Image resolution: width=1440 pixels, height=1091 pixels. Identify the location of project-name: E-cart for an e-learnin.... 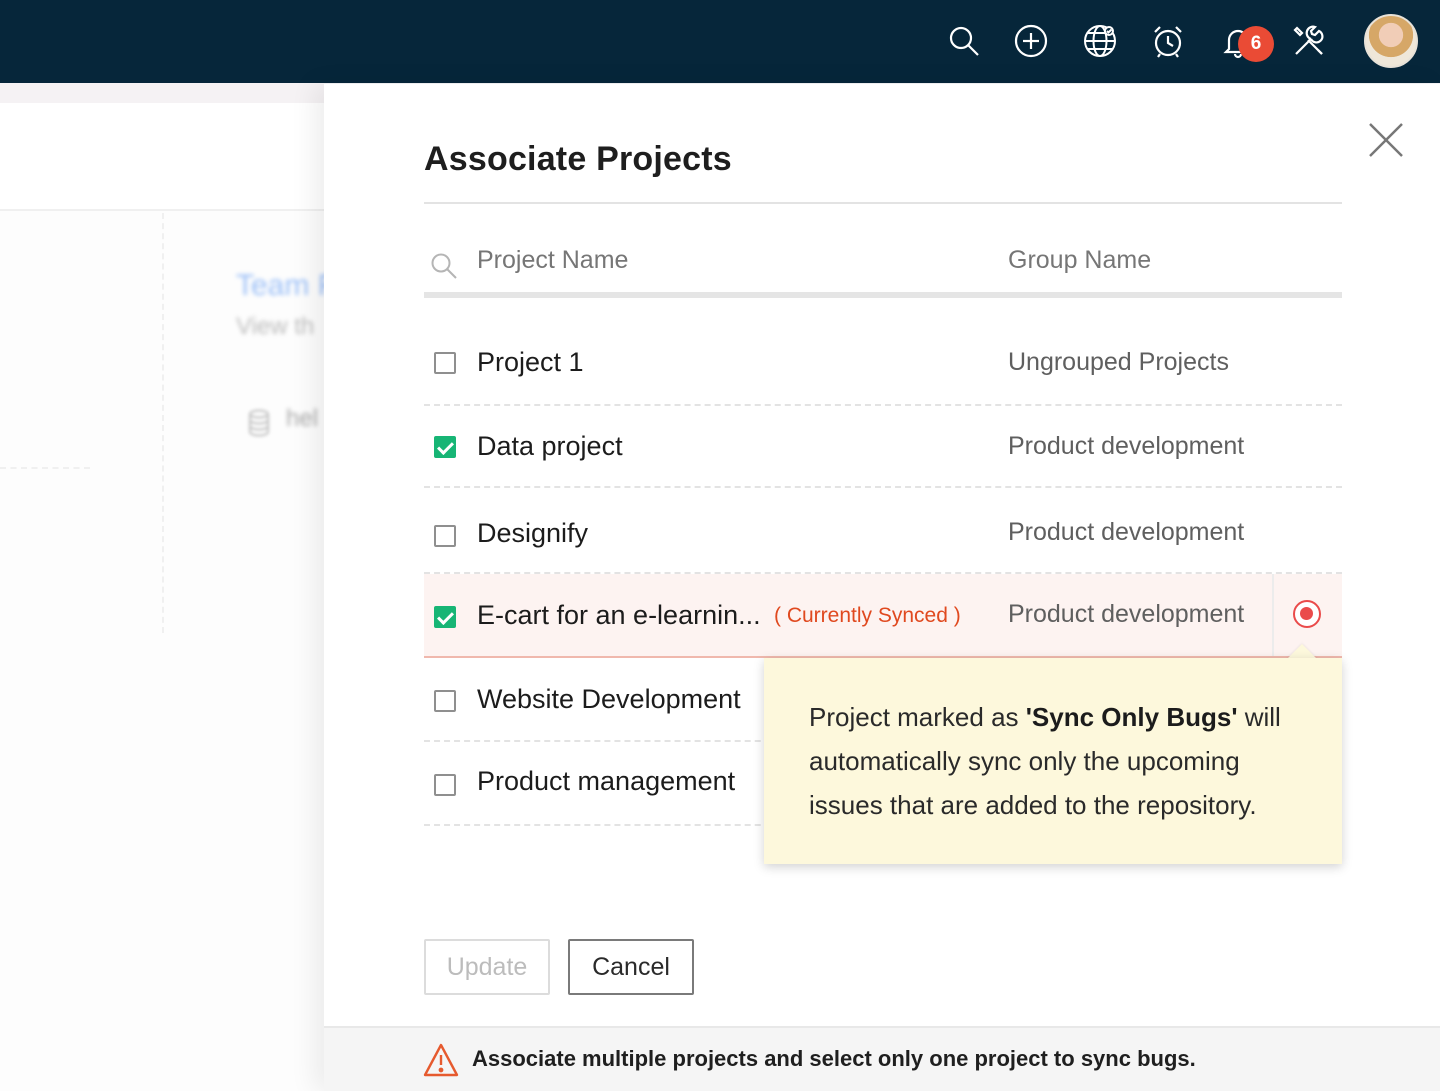
(619, 615).